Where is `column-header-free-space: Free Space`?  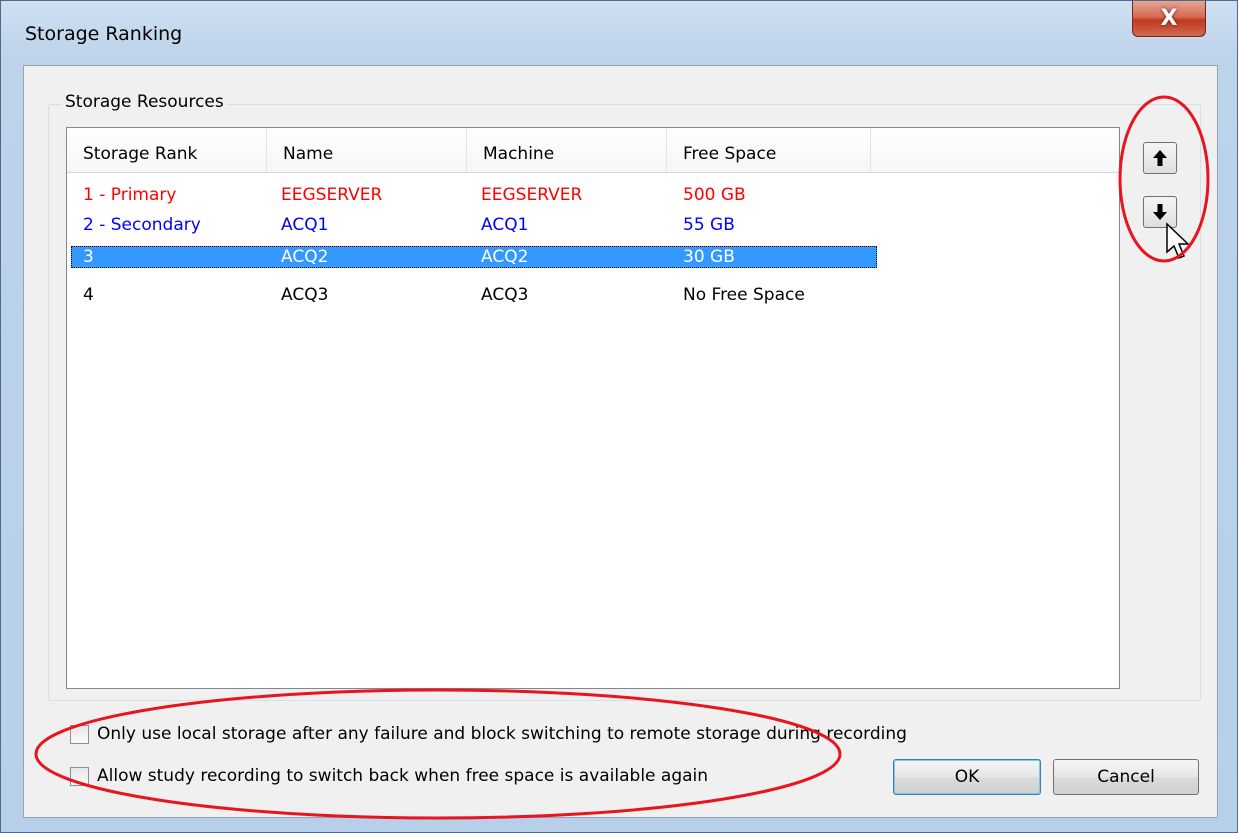
column-header-free-space: Free Space is located at coordinates (769, 150).